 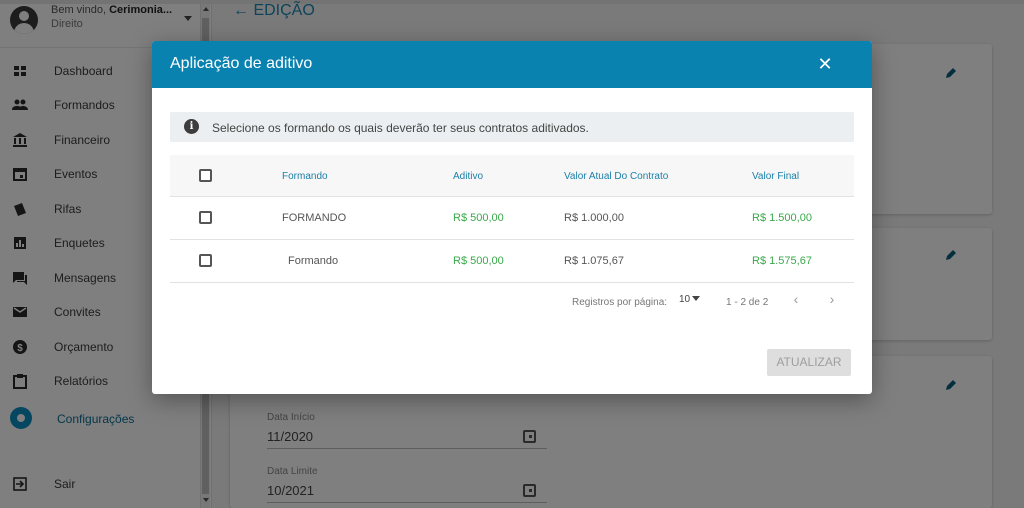 What do you see at coordinates (782, 218) in the screenshot?
I see `cell-valor-final: R$ 1.500,00` at bounding box center [782, 218].